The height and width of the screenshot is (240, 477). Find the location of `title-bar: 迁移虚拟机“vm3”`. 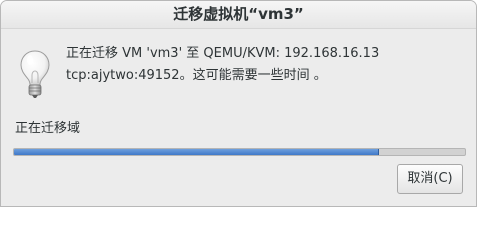

title-bar: 迁移虚拟机“vm3” is located at coordinates (238, 15).